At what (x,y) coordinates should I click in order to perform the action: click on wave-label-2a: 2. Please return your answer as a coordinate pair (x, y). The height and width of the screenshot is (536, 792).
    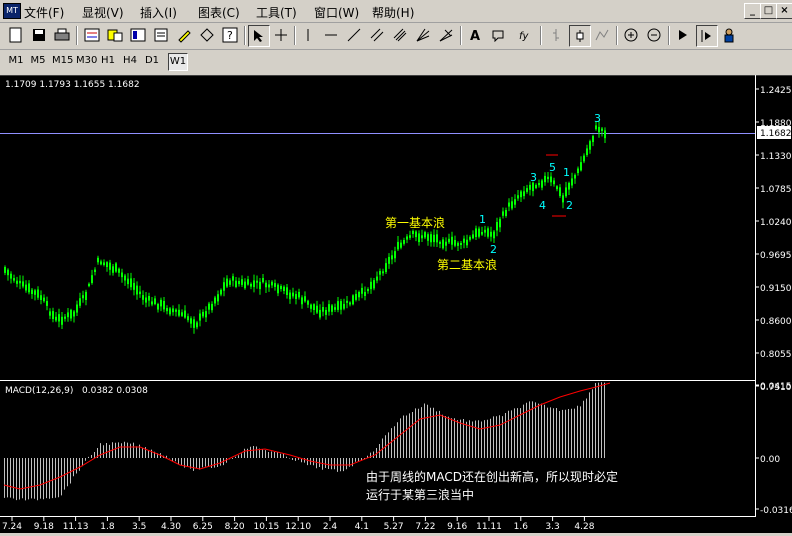
    Looking at the image, I should click on (493, 249).